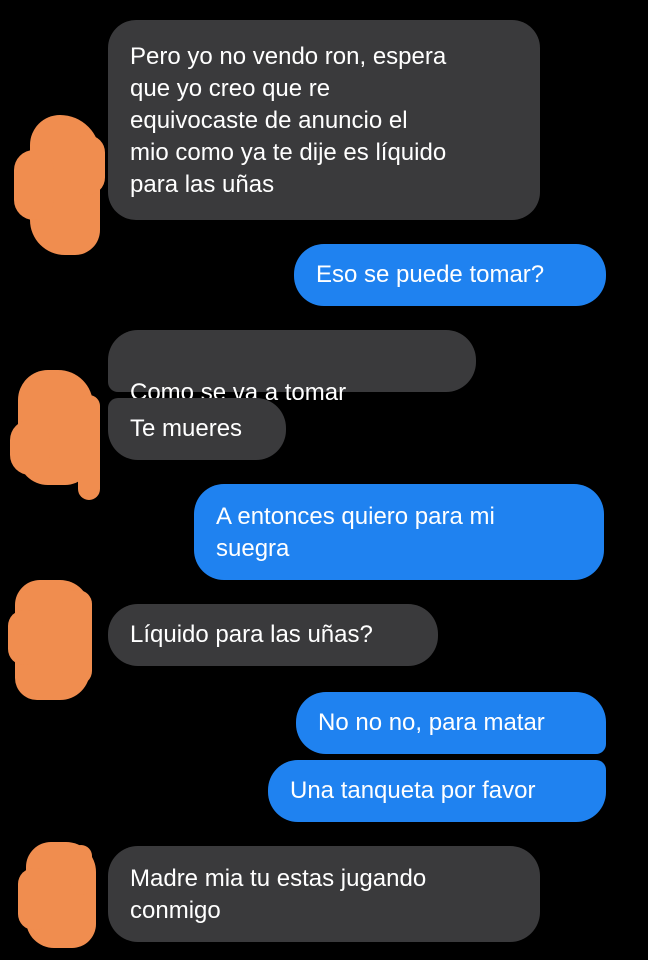 The width and height of the screenshot is (648, 960). What do you see at coordinates (292, 383) in the screenshot?
I see `incoming-message: Como se va a tomar` at bounding box center [292, 383].